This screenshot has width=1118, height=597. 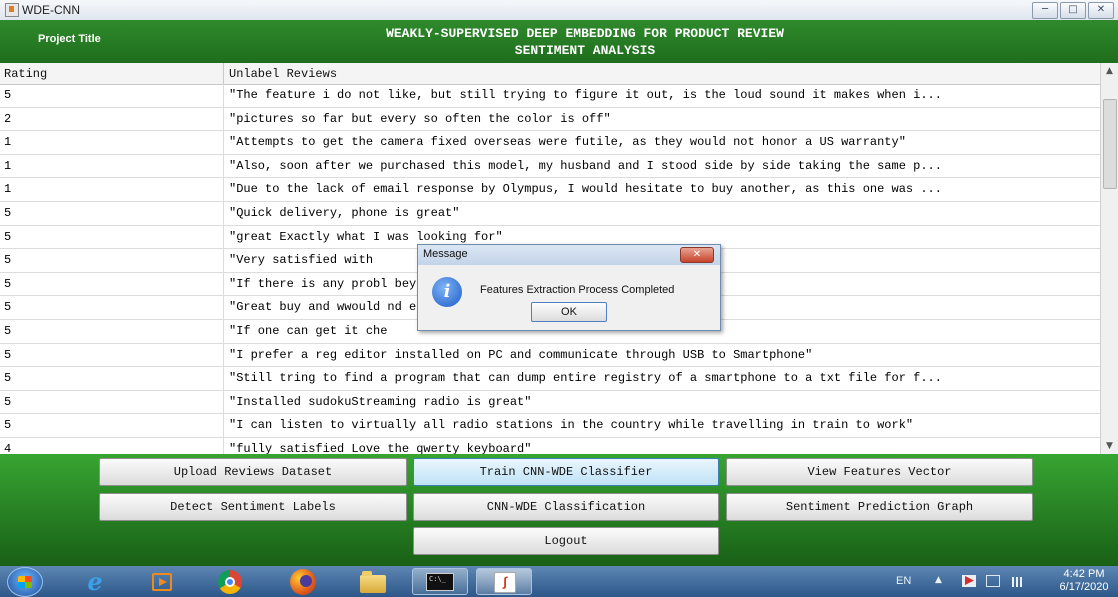 I want to click on window-controls: ─ □ ✕, so click(x=1073, y=10).